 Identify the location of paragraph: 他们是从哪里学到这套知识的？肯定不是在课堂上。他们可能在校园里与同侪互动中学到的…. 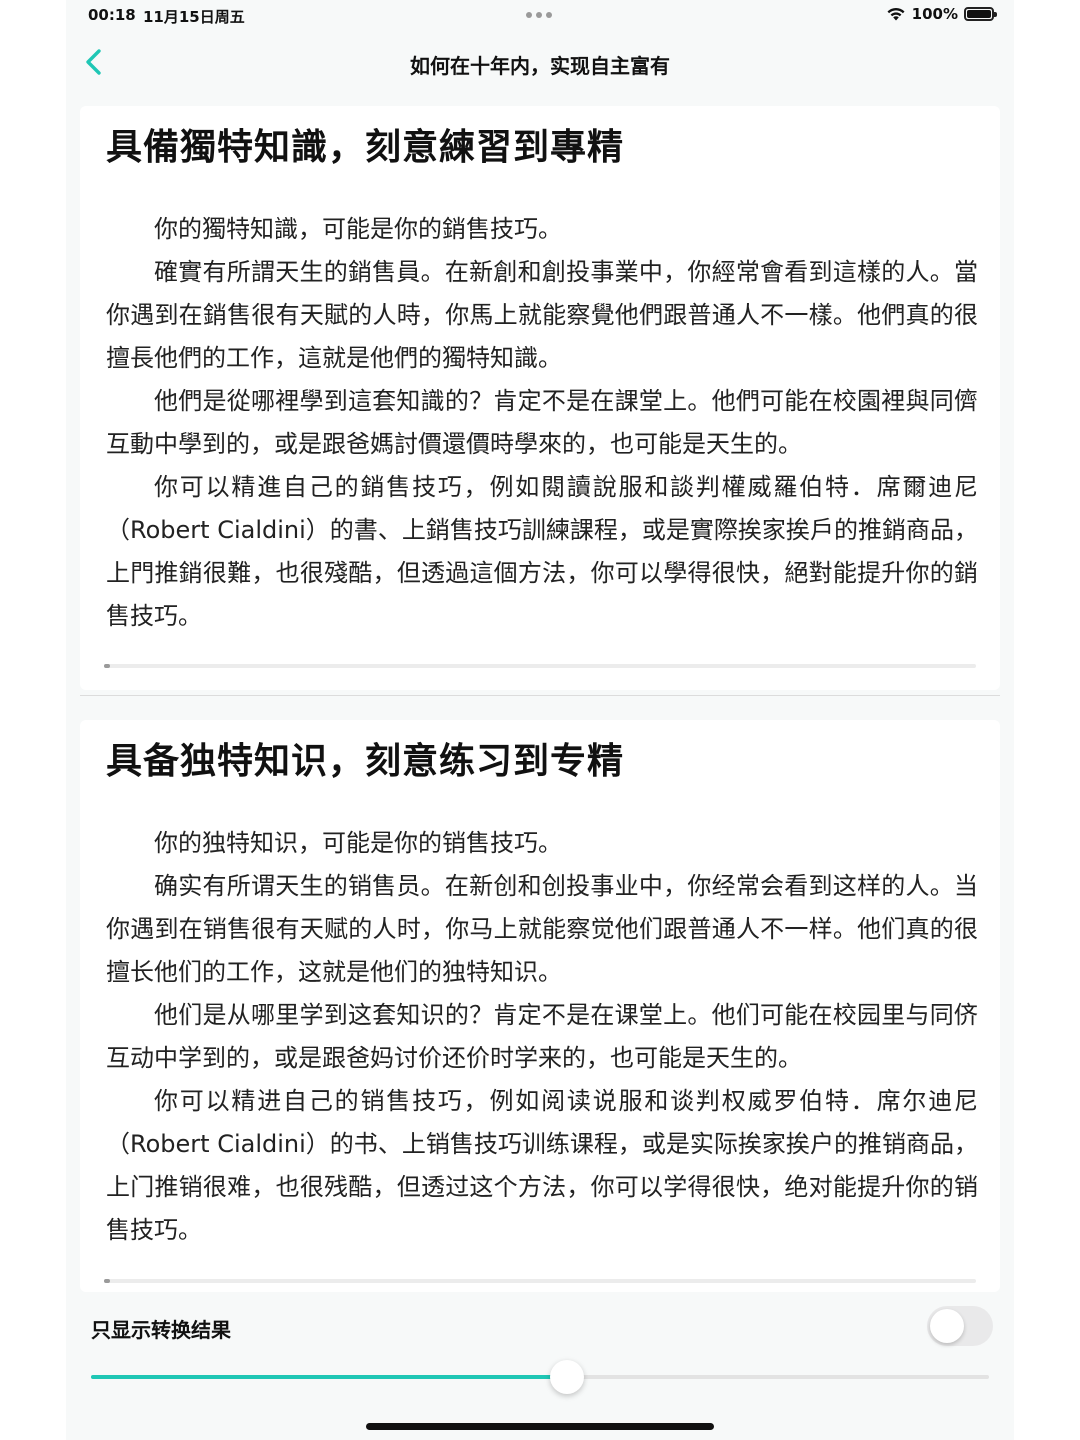
(542, 1036).